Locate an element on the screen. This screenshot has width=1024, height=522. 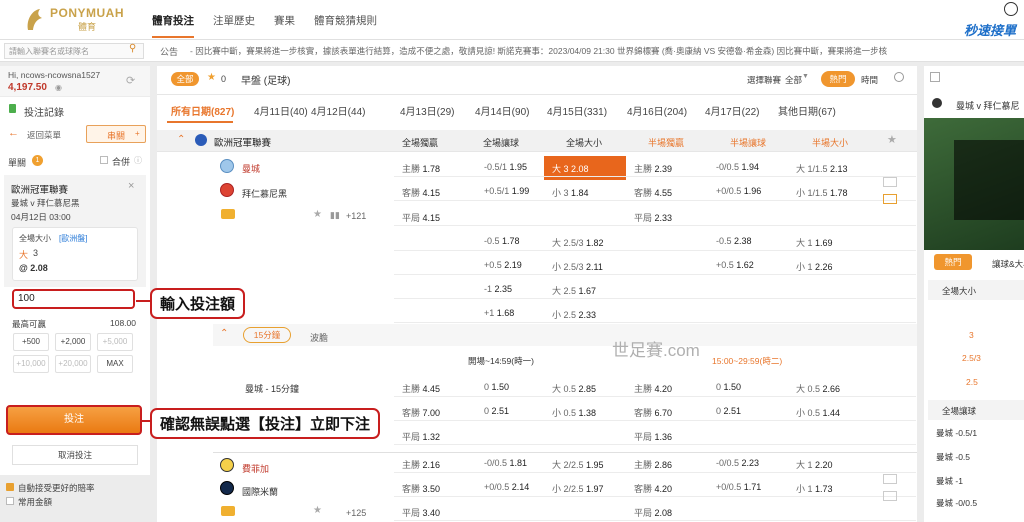
odds-cell: 小 1/1.5 1.78 is located at coordinates (822, 192).